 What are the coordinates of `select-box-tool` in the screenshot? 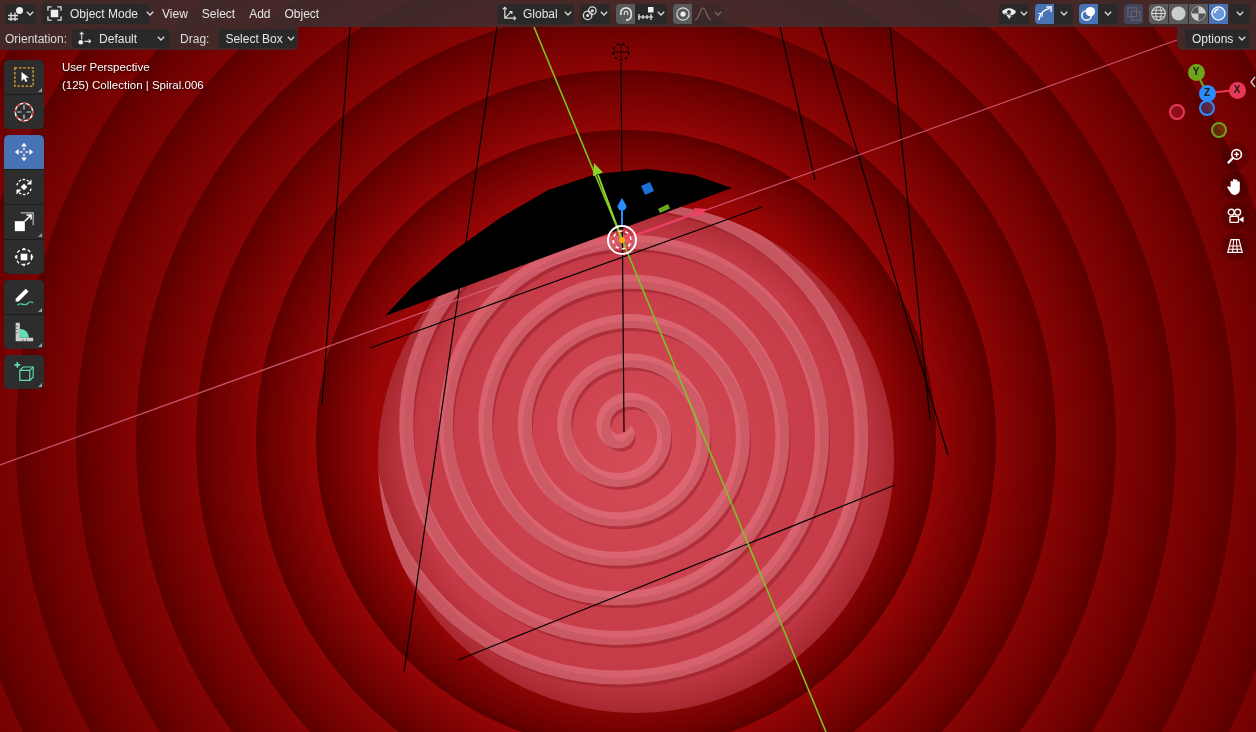 It's located at (24, 77).